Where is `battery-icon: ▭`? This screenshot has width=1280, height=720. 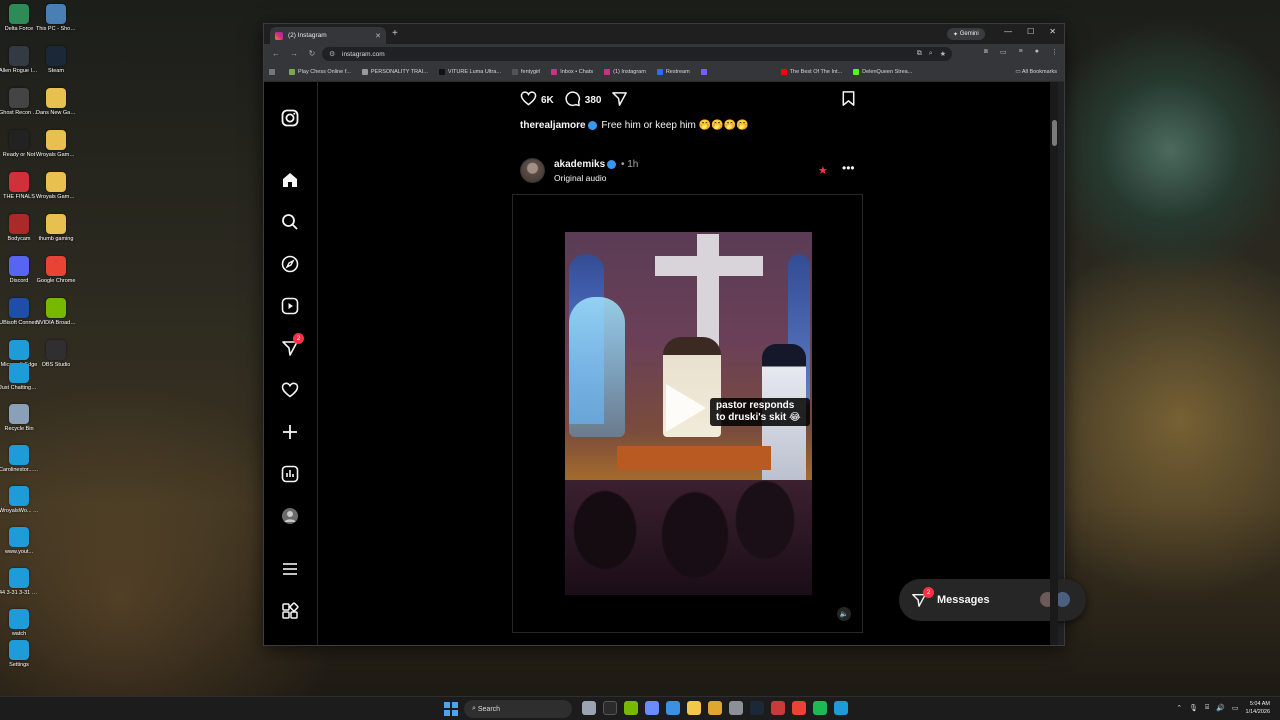
battery-icon: ▭ is located at coordinates (1235, 708).